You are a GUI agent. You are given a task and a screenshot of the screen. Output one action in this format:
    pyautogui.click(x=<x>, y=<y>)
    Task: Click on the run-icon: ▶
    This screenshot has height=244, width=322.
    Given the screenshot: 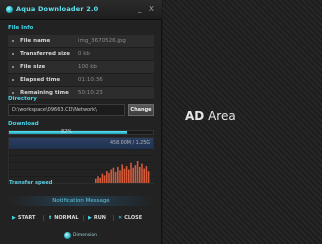 What is the action you would take?
    pyautogui.click(x=90, y=218)
    